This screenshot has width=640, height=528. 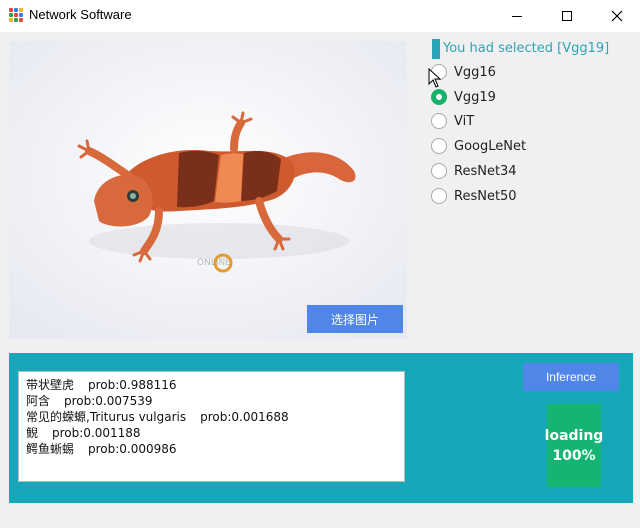 What do you see at coordinates (452, 121) in the screenshot?
I see `radio-vit: ViT` at bounding box center [452, 121].